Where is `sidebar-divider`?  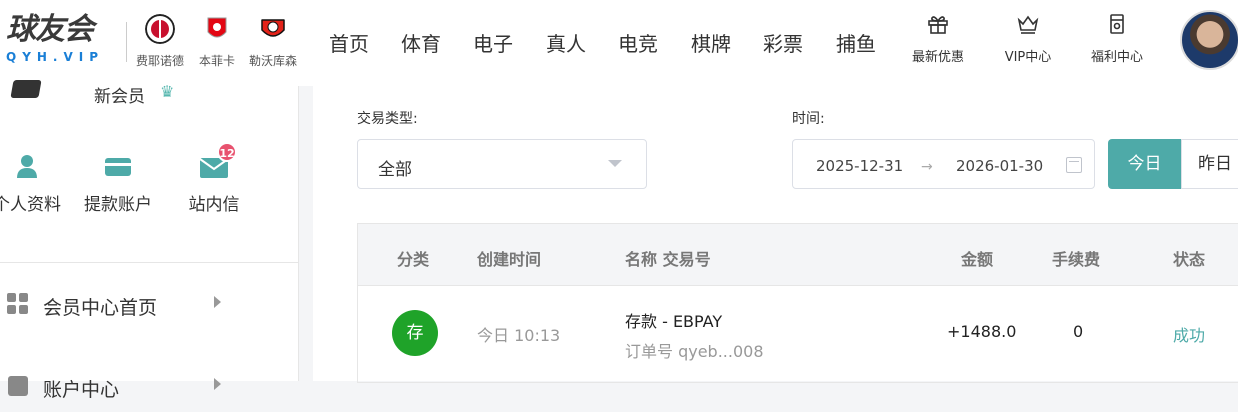
sidebar-divider is located at coordinates (149, 262).